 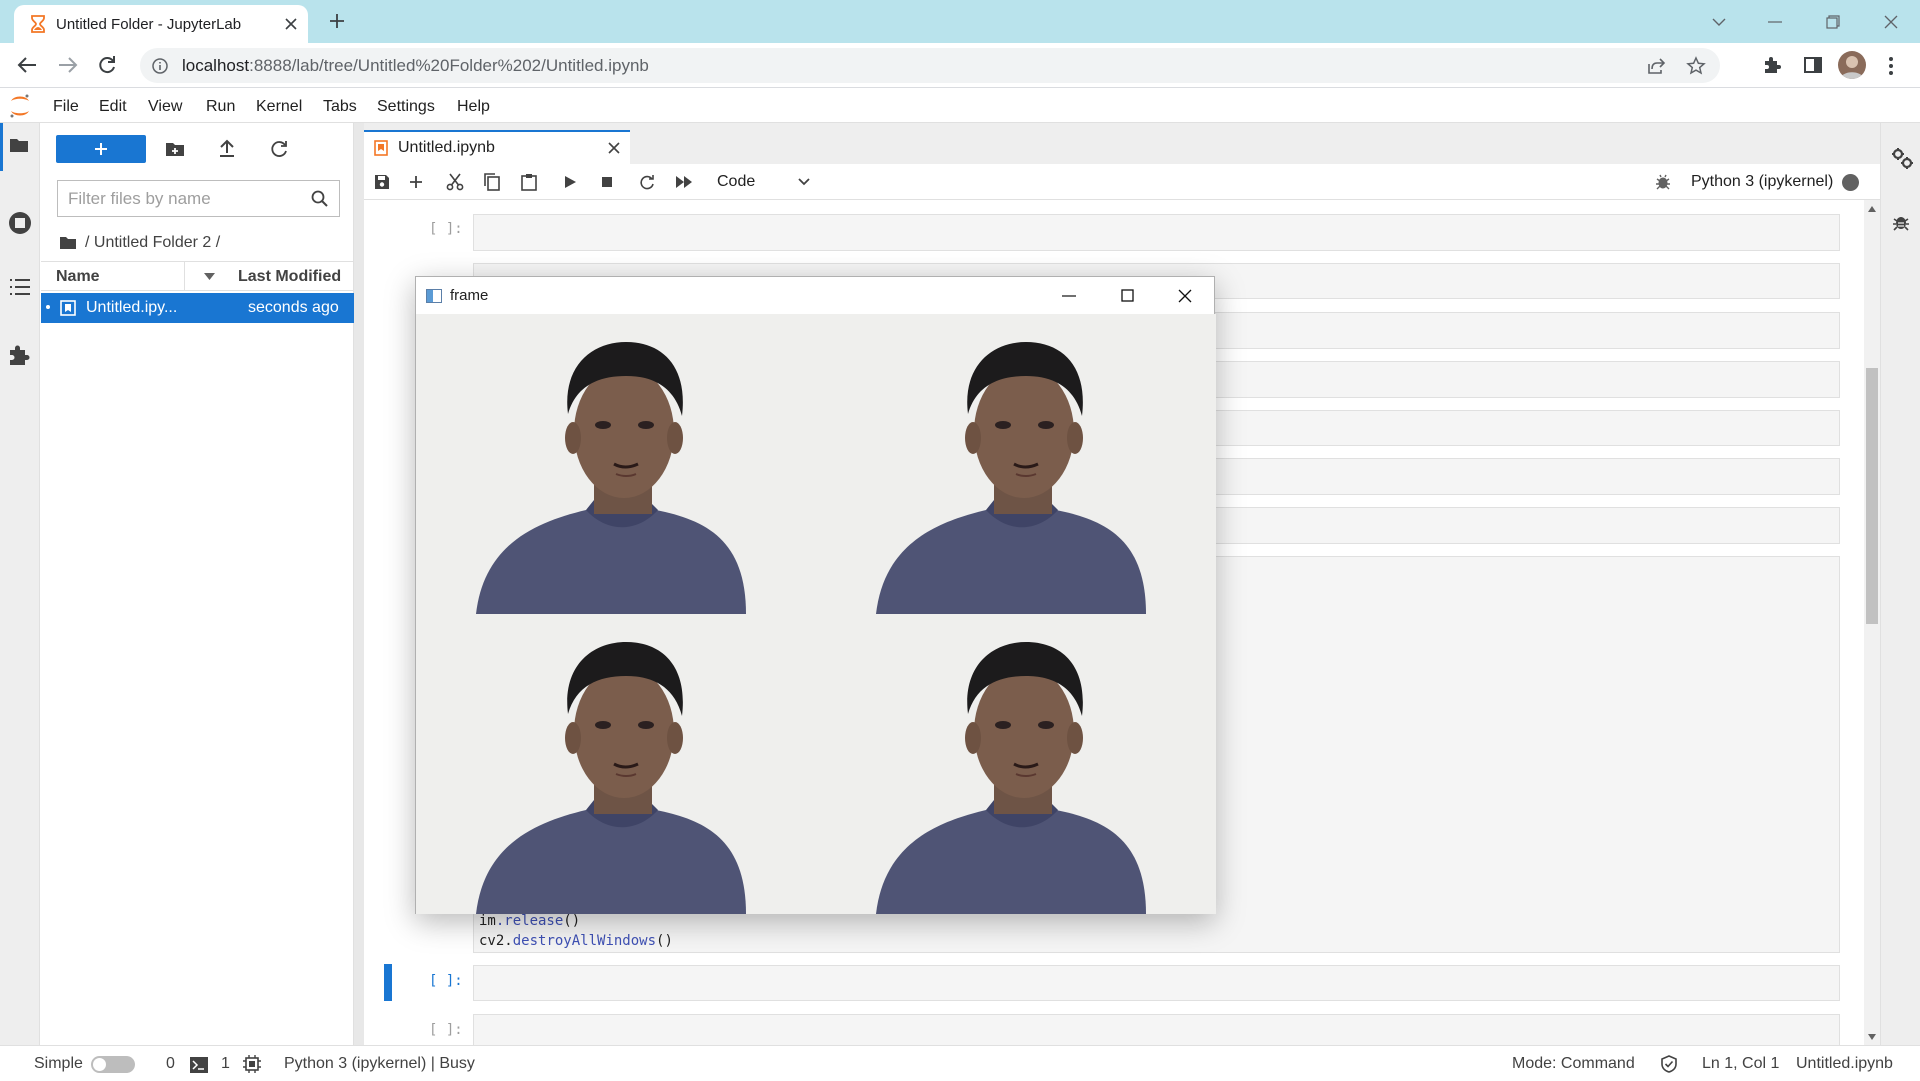 I want to click on terminal-icon, so click(x=199, y=1065).